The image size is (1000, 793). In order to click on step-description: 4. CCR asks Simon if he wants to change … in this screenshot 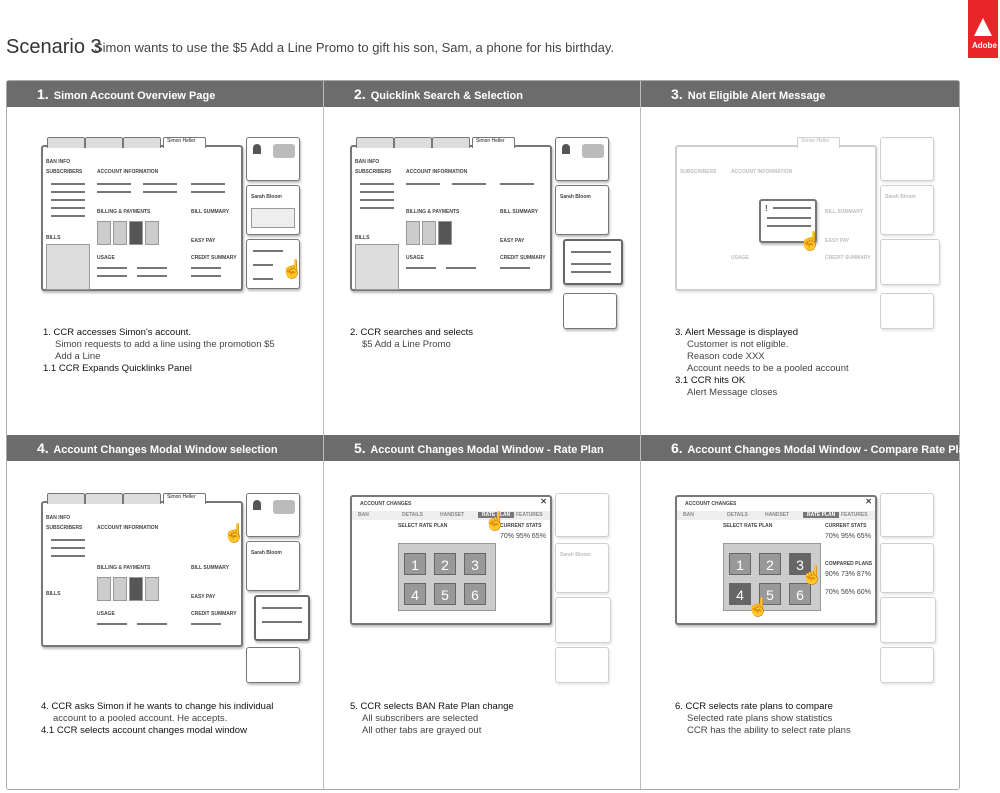, I will do `click(157, 718)`.